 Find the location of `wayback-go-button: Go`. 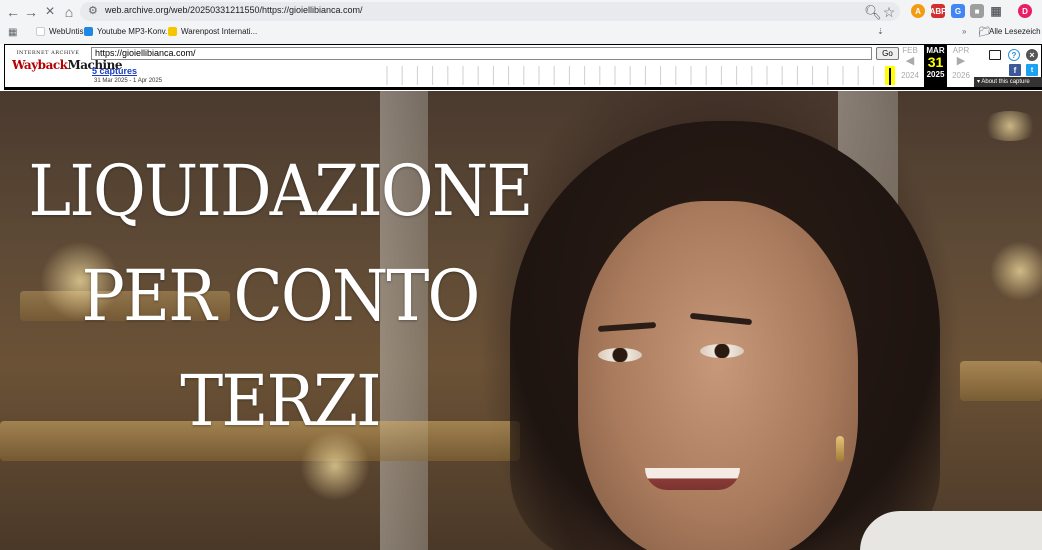

wayback-go-button: Go is located at coordinates (887, 53).